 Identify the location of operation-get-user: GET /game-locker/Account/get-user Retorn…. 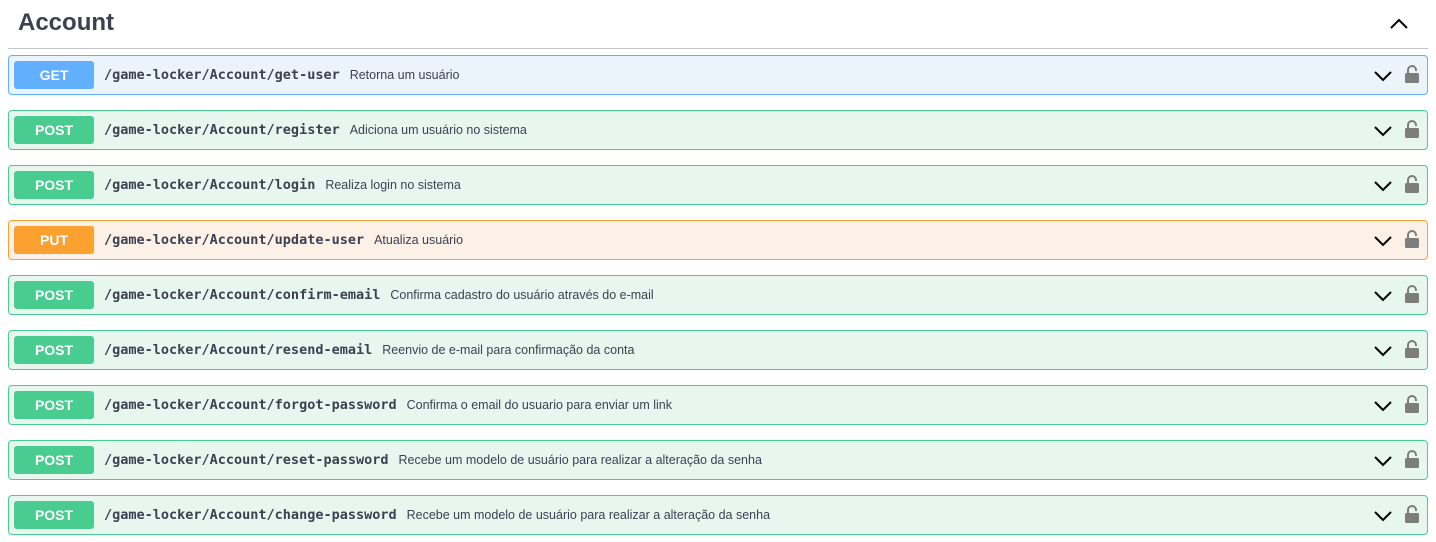
(718, 75).